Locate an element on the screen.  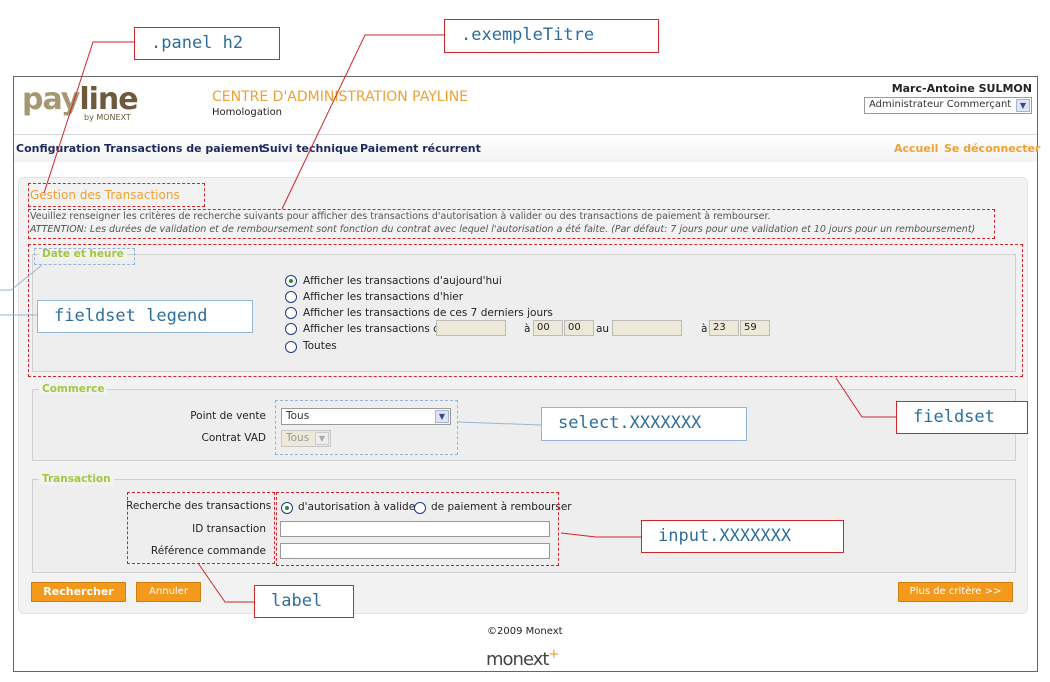
label-highlight is located at coordinates (201, 528).